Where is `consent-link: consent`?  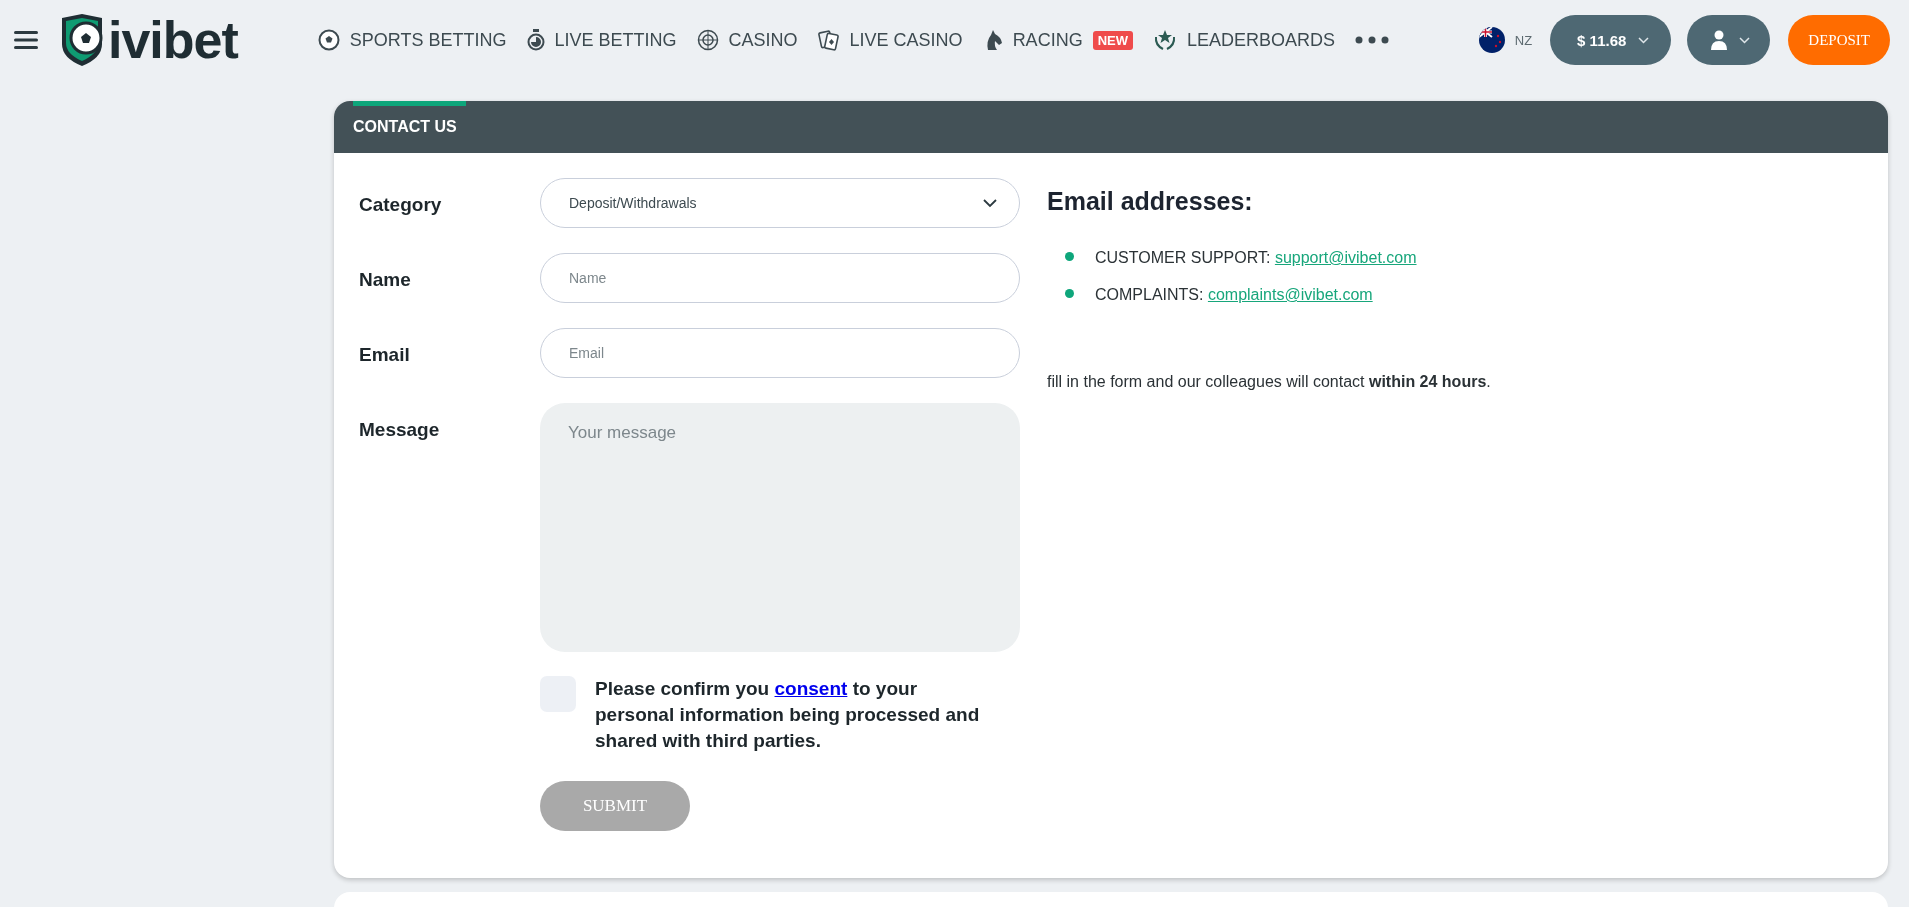
consent-link: consent is located at coordinates (811, 688).